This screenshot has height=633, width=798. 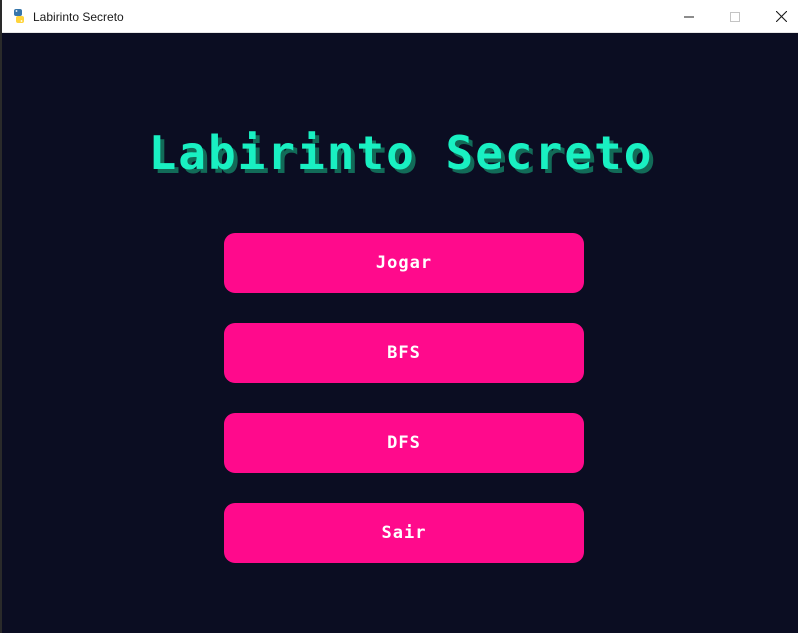 What do you see at coordinates (781, 16) in the screenshot?
I see `close-icon` at bounding box center [781, 16].